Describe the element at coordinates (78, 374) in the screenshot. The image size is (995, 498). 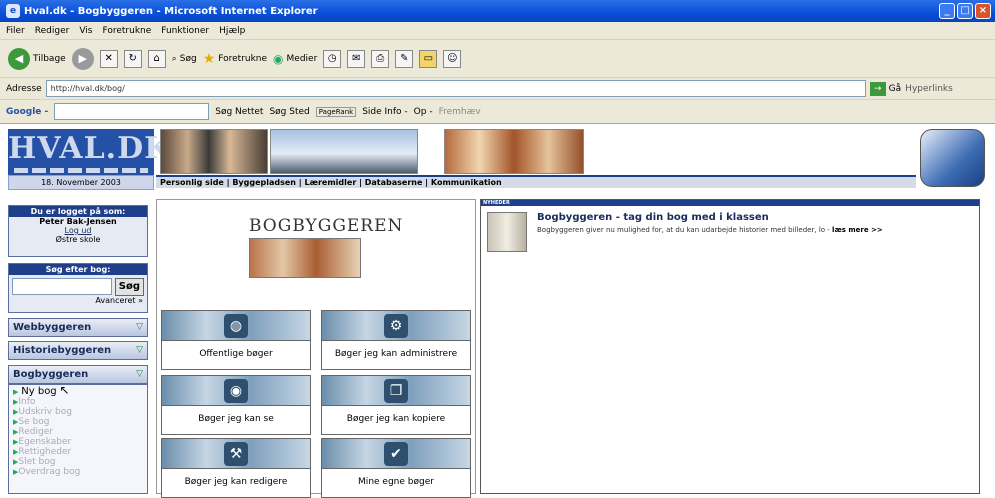
I see `section-bogbyggeren: Bogbyggeren ▽` at that location.